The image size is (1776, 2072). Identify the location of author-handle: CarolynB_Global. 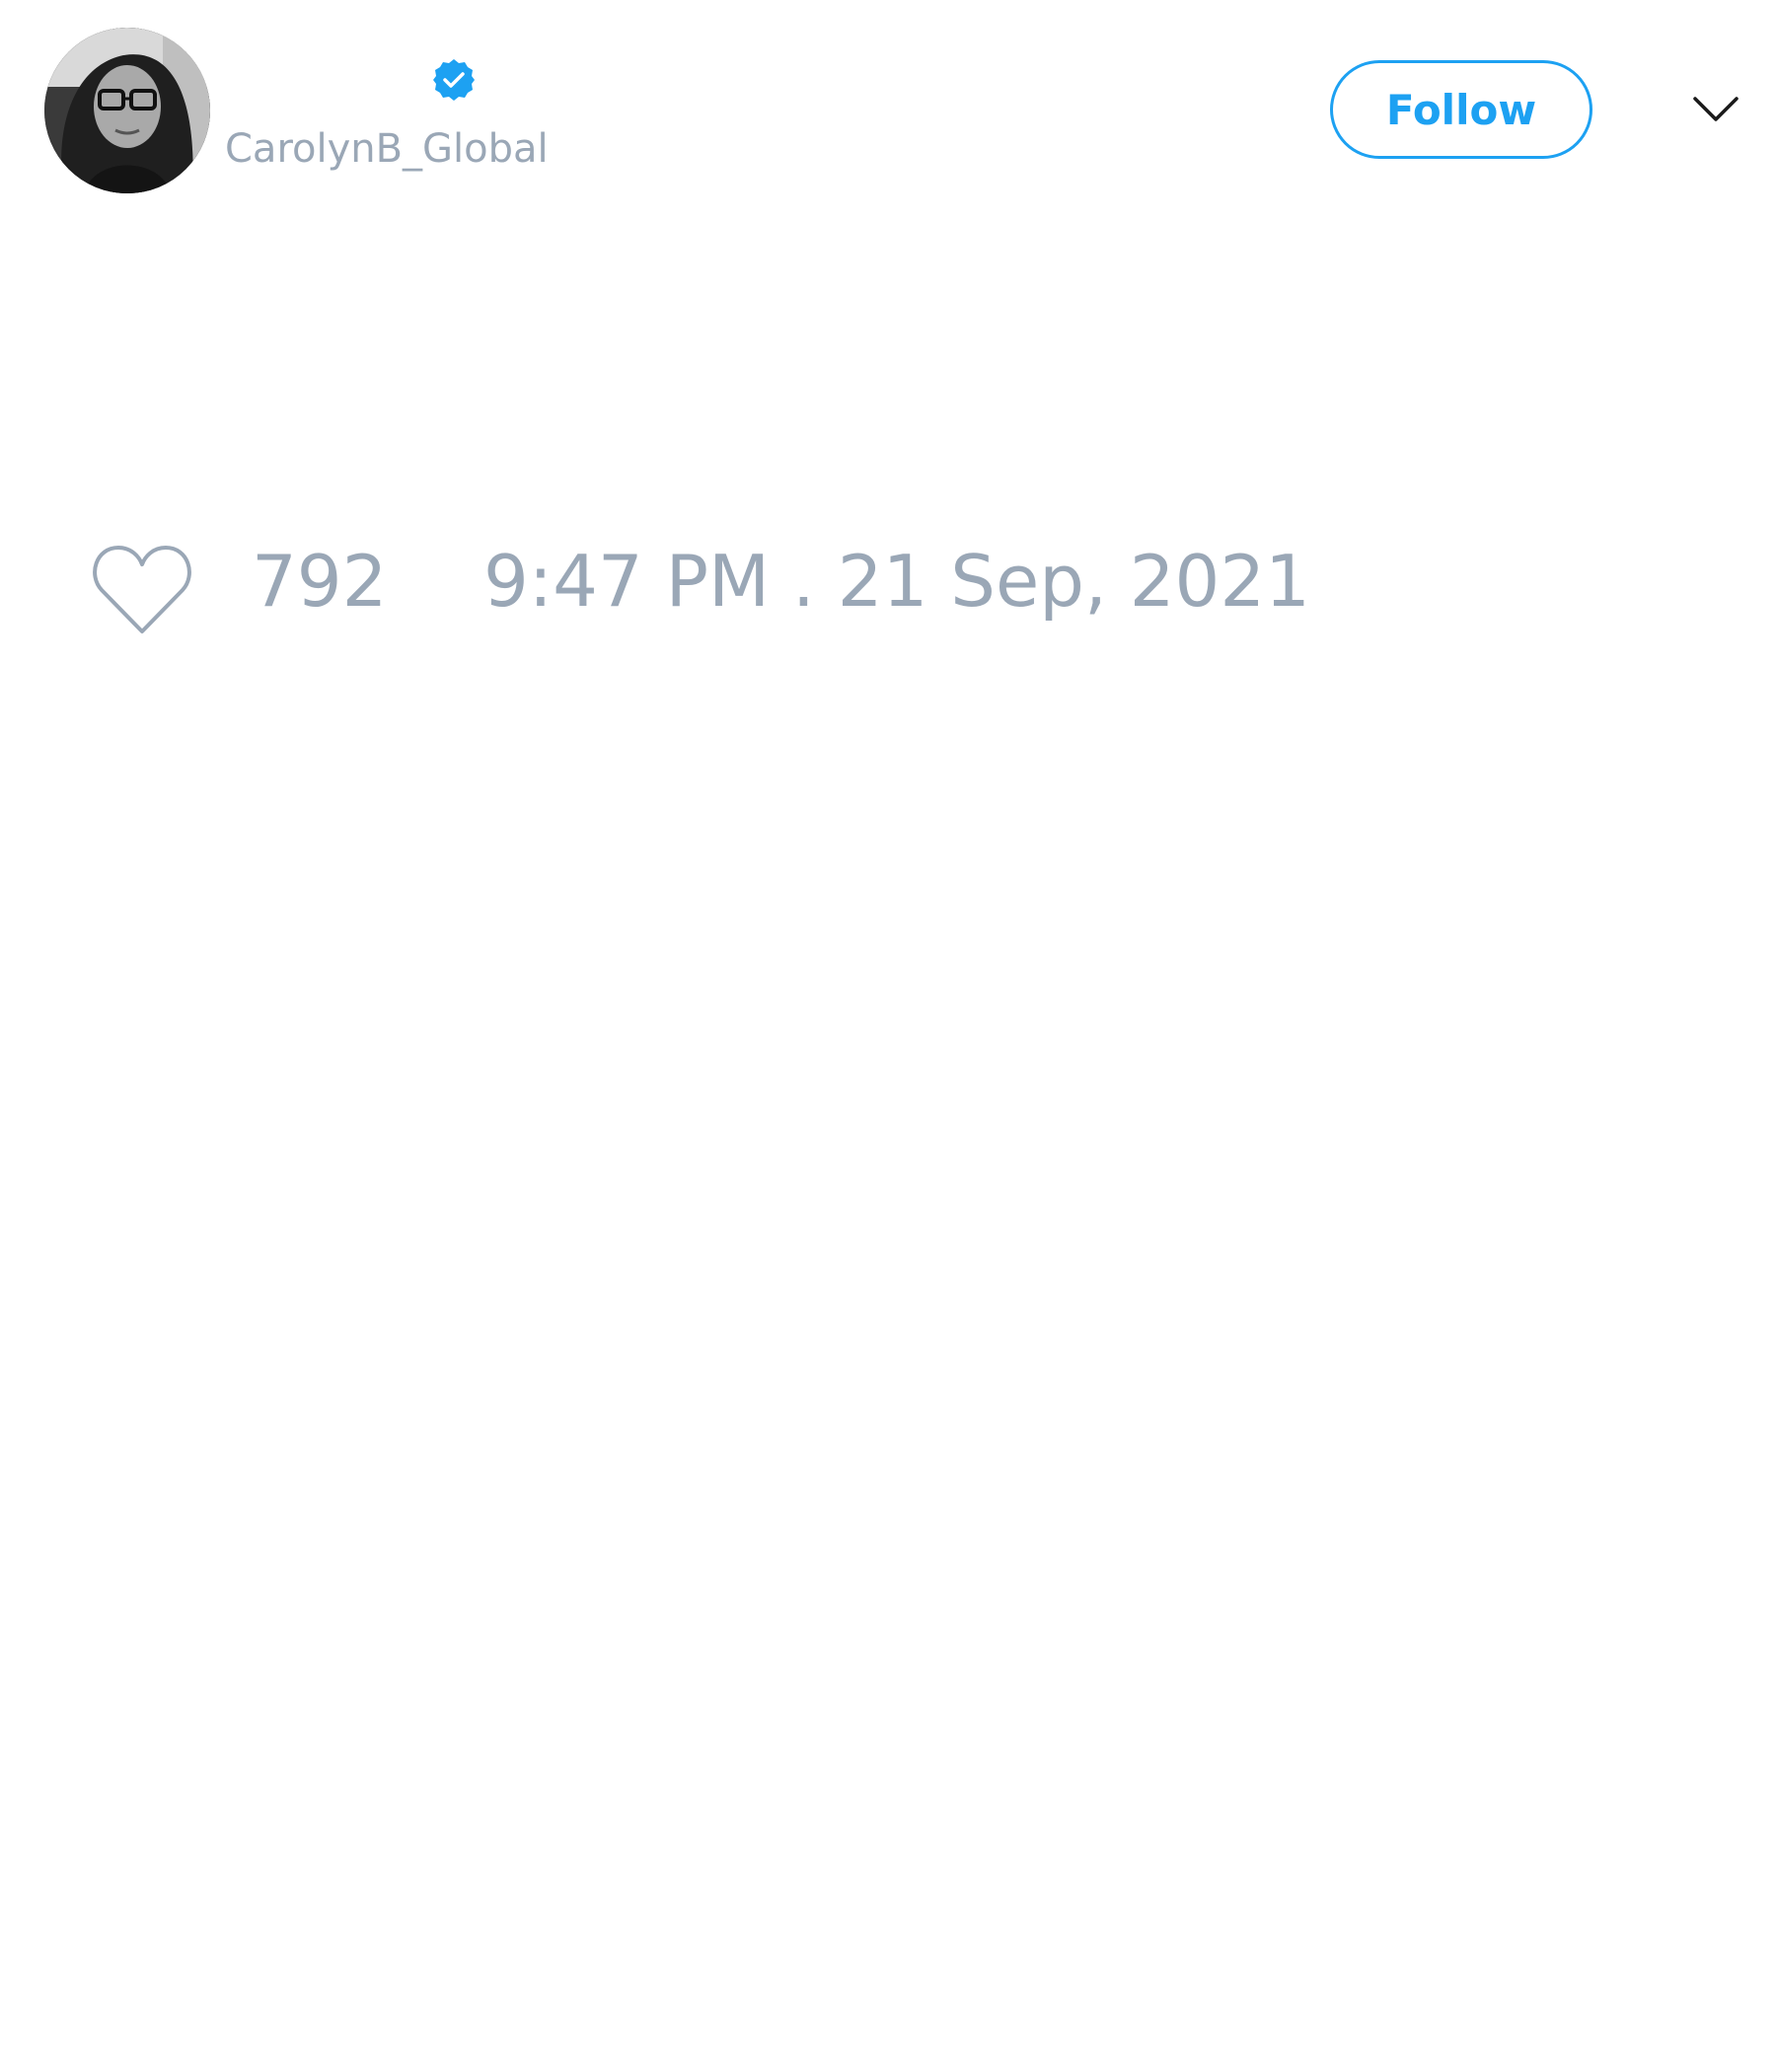
(387, 149).